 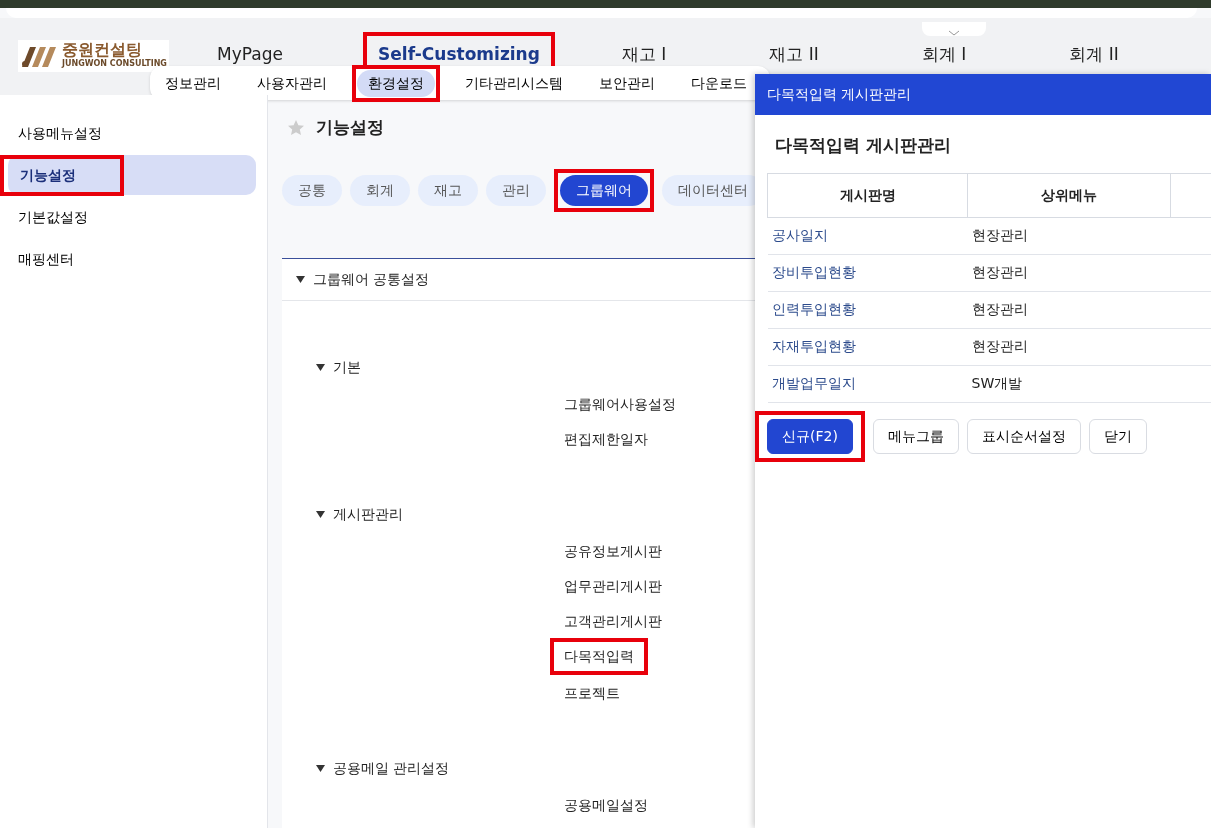 What do you see at coordinates (954, 29) in the screenshot?
I see `collapse-tab` at bounding box center [954, 29].